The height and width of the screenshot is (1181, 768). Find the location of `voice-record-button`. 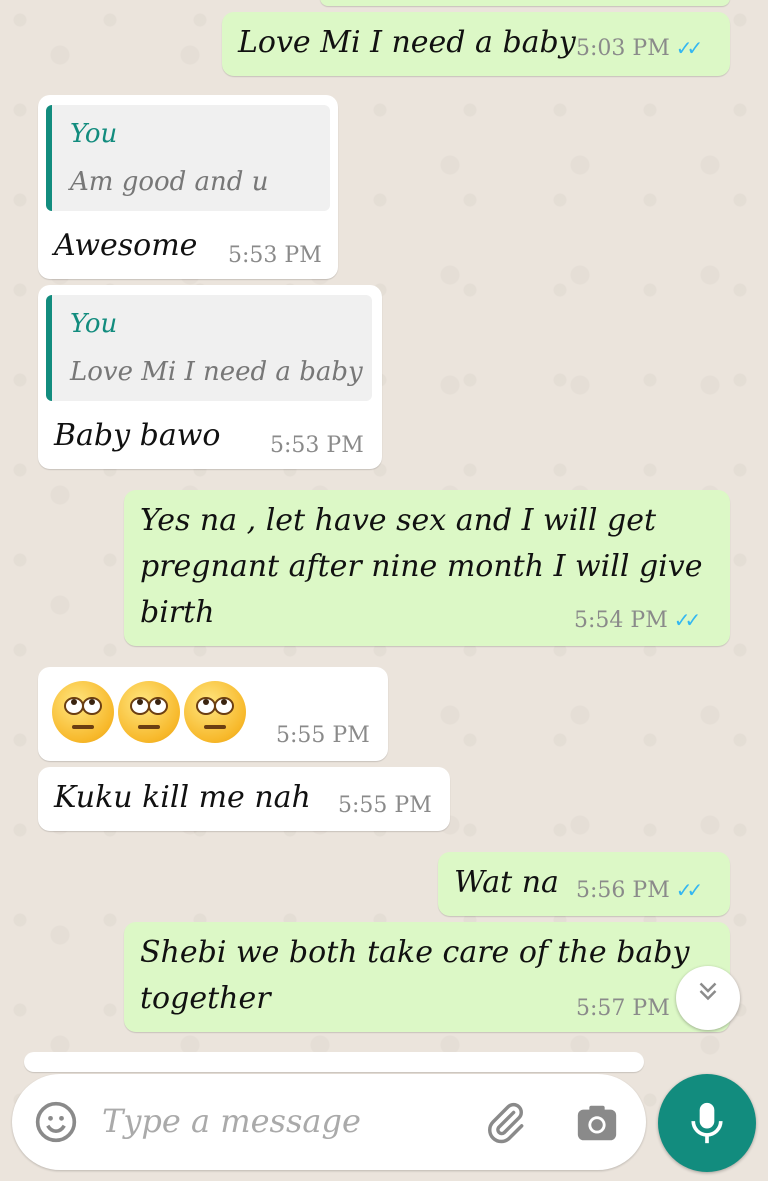

voice-record-button is located at coordinates (707, 1123).